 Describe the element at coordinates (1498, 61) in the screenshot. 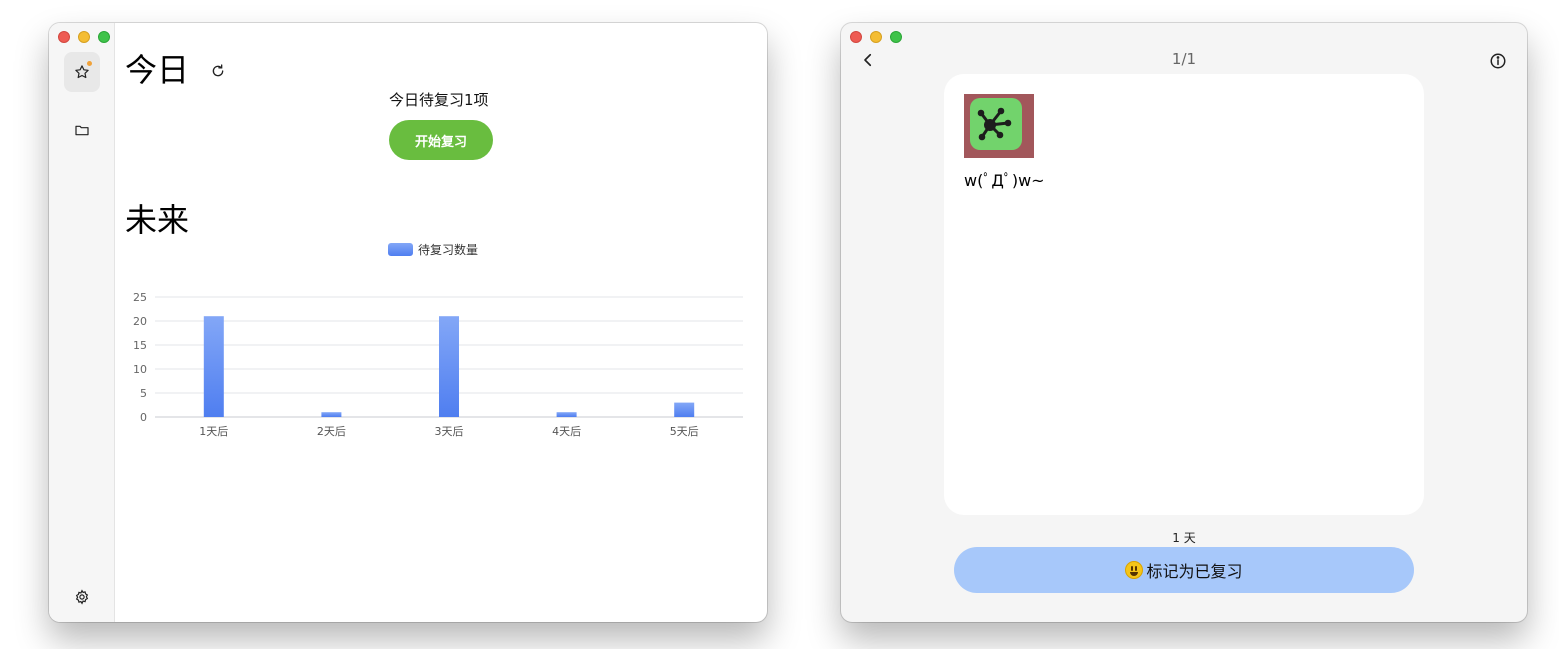

I see `info-icon` at that location.